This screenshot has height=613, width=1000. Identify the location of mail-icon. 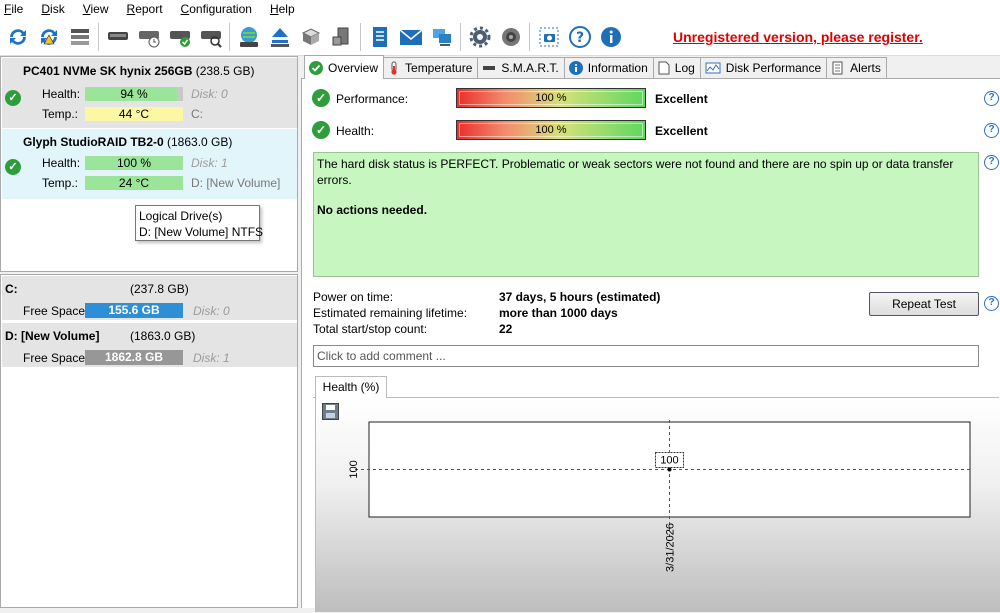
(410, 37).